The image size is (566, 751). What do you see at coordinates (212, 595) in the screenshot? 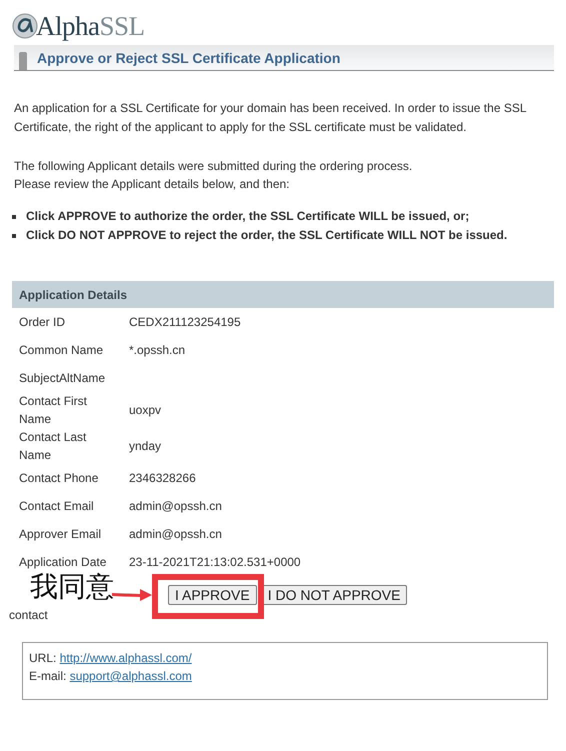
I see `approve-button: I APPROVE` at bounding box center [212, 595].